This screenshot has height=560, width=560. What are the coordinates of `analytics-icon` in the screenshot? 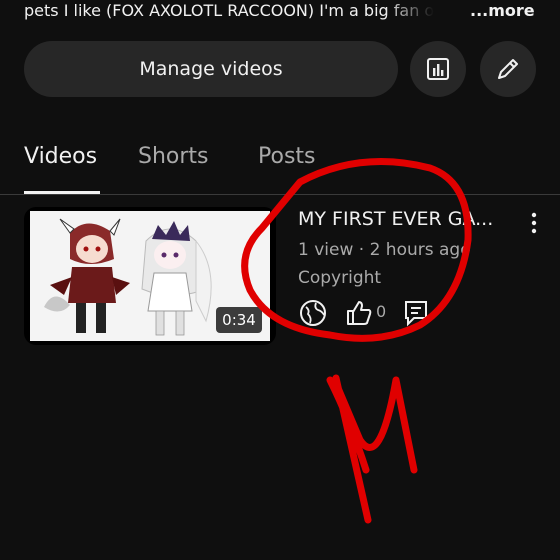 It's located at (438, 69).